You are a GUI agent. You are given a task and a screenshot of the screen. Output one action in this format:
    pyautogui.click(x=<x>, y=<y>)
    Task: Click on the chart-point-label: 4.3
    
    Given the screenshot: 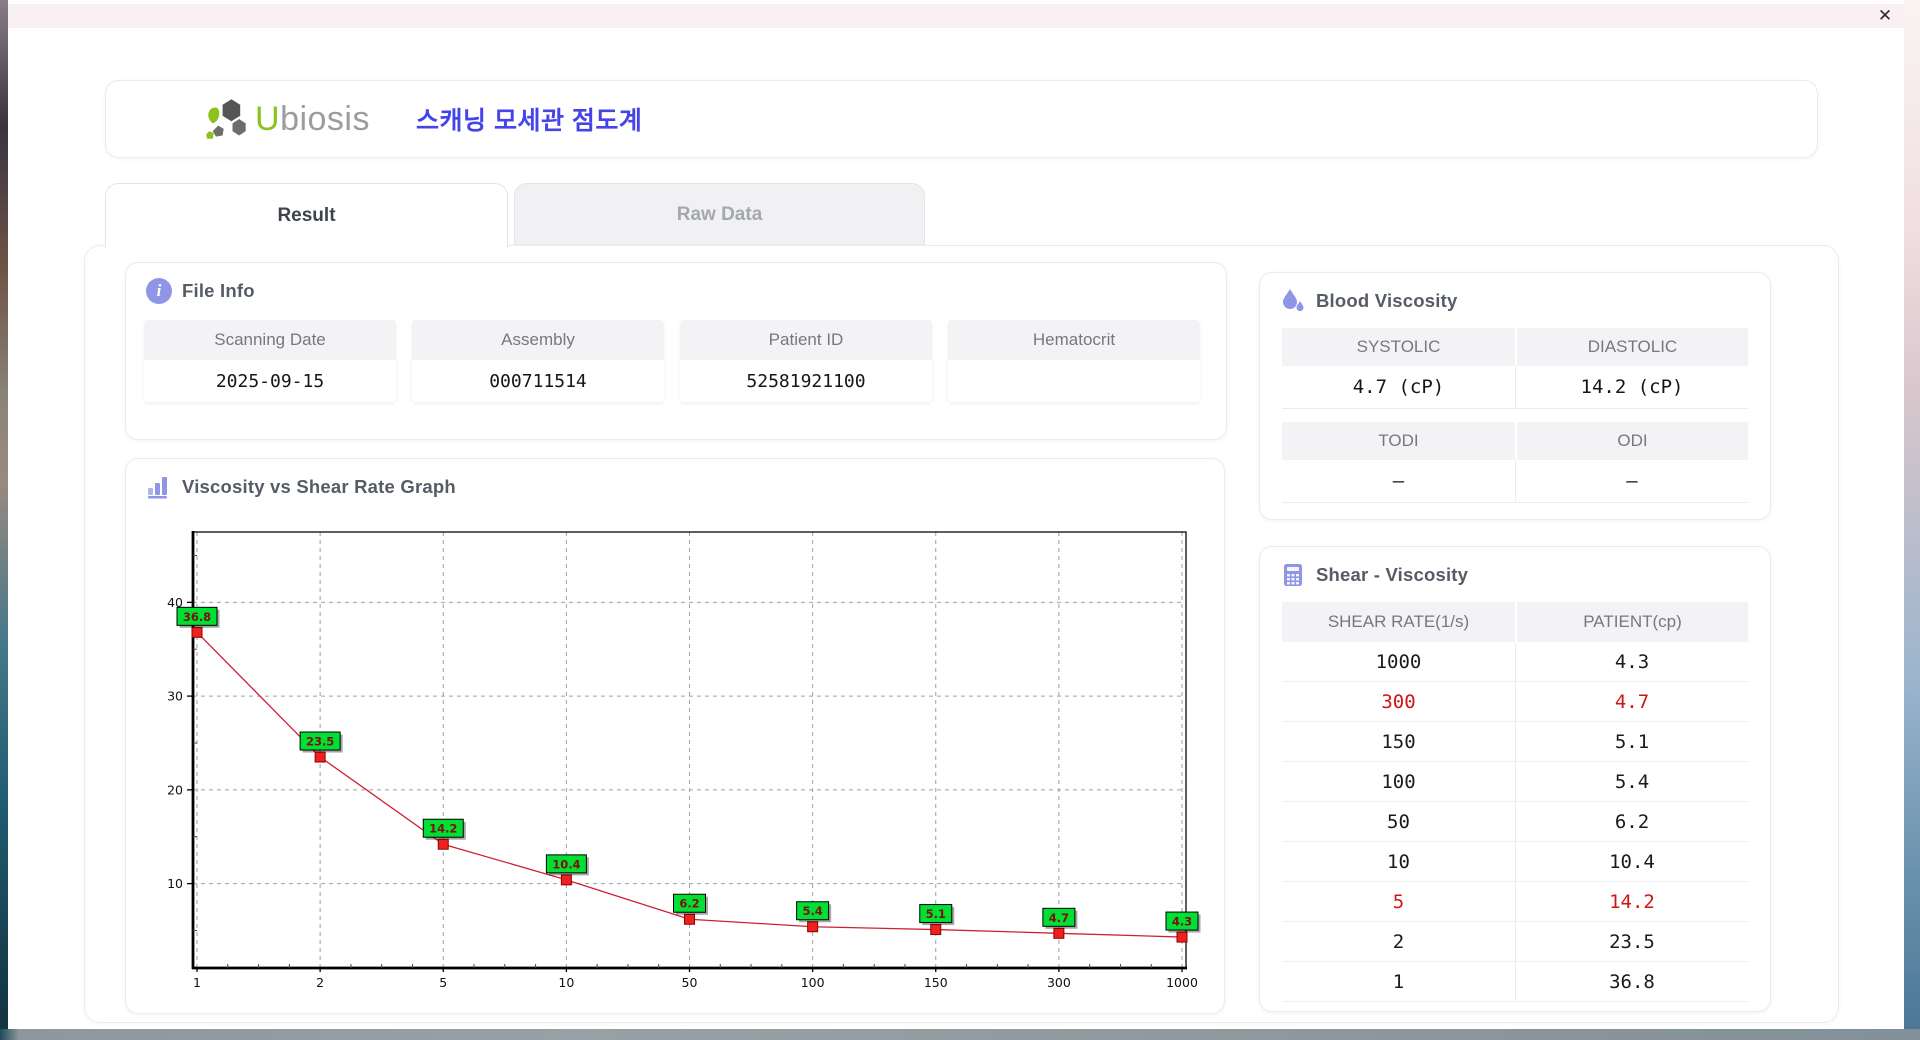 What is the action you would take?
    pyautogui.click(x=1182, y=922)
    